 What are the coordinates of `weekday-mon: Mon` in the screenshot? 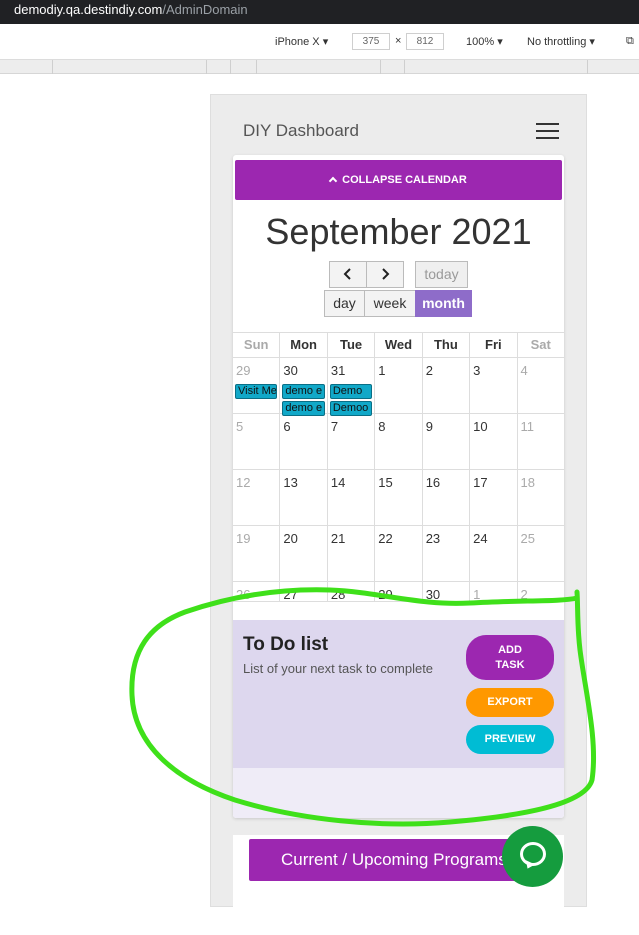 It's located at (302, 345).